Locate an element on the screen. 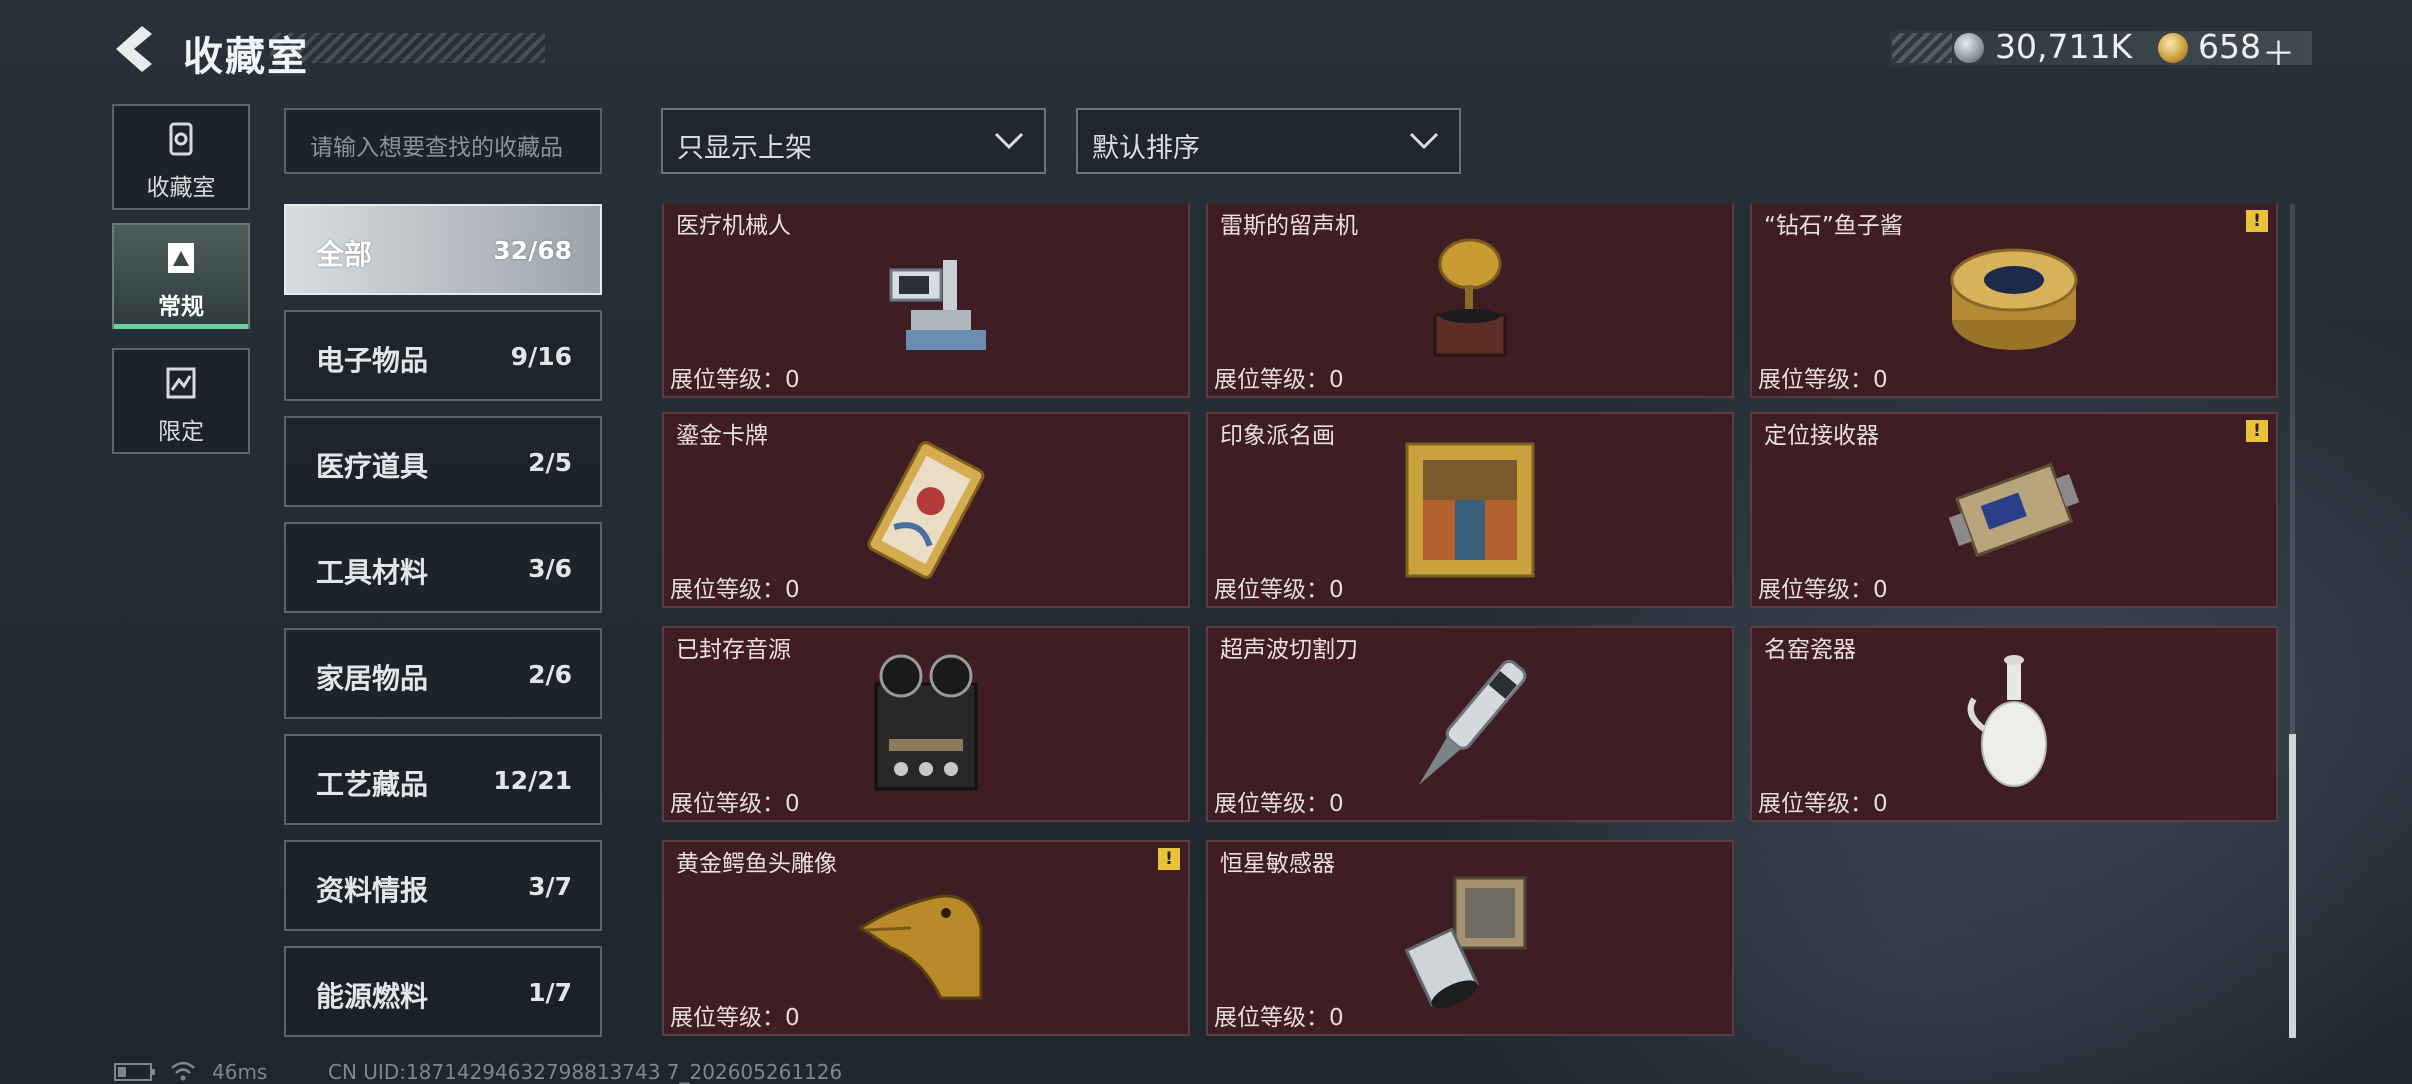  caviar-tin-icon is located at coordinates (2014, 299).